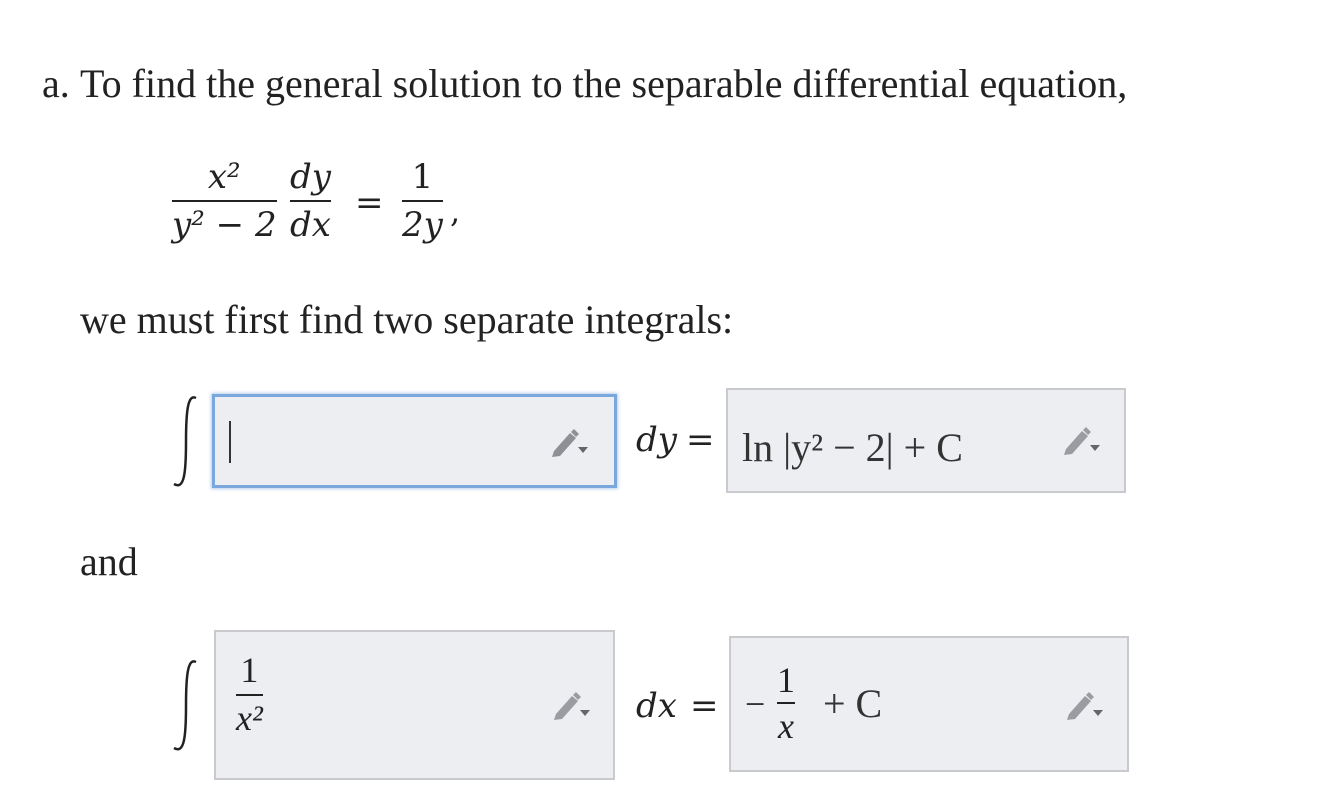 Image resolution: width=1334 pixels, height=802 pixels. I want to click on integrand-input-dy, so click(414, 441).